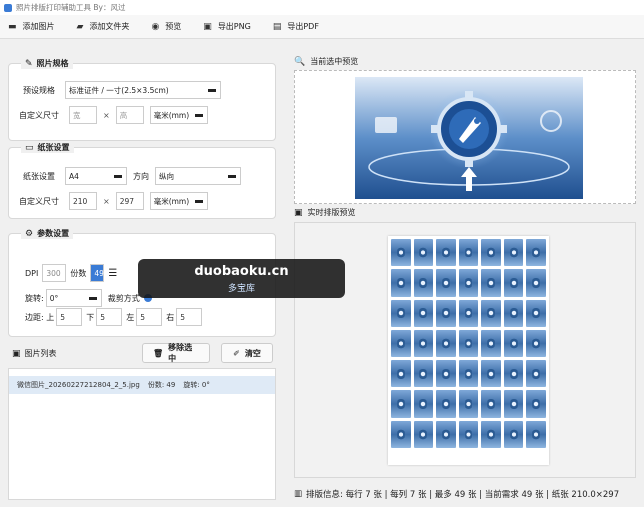 This screenshot has height=507, width=644. Describe the element at coordinates (189, 317) in the screenshot. I see `margin-right-input: 5` at that location.